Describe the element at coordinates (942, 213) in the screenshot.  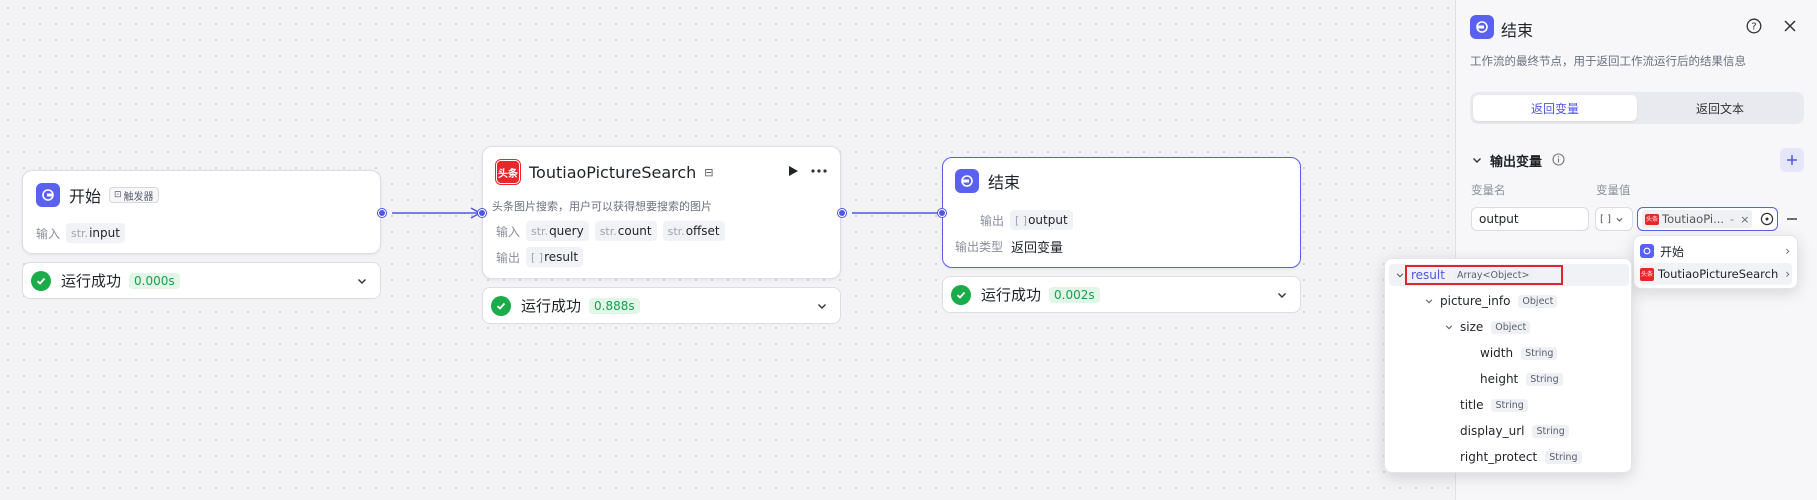
I see `end-input-port` at that location.